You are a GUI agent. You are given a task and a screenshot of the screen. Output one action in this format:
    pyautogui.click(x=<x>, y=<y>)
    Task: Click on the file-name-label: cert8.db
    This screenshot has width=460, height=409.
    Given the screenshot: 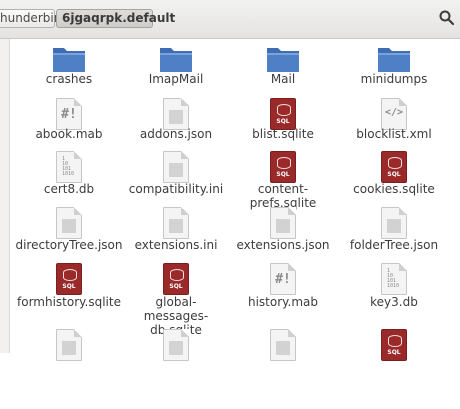 What is the action you would take?
    pyautogui.click(x=69, y=189)
    